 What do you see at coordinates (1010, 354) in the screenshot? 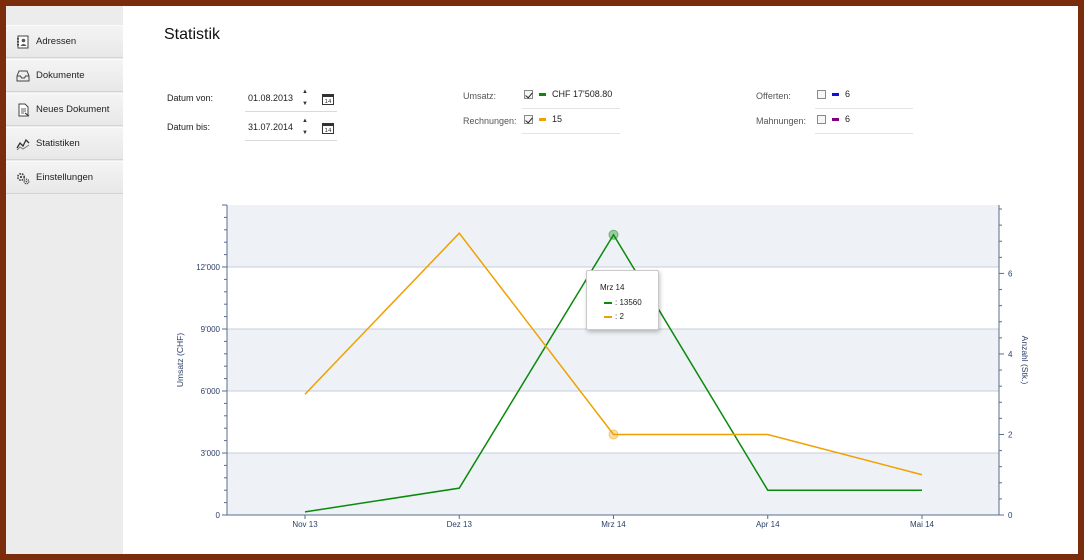
I see `y-tick-label-right: 4` at bounding box center [1010, 354].